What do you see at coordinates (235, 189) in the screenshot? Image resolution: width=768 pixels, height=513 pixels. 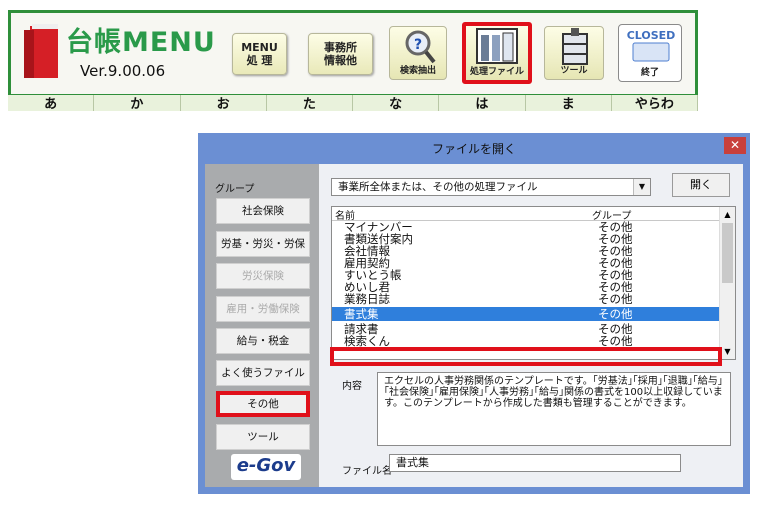 I see `group-label: グループ` at bounding box center [235, 189].